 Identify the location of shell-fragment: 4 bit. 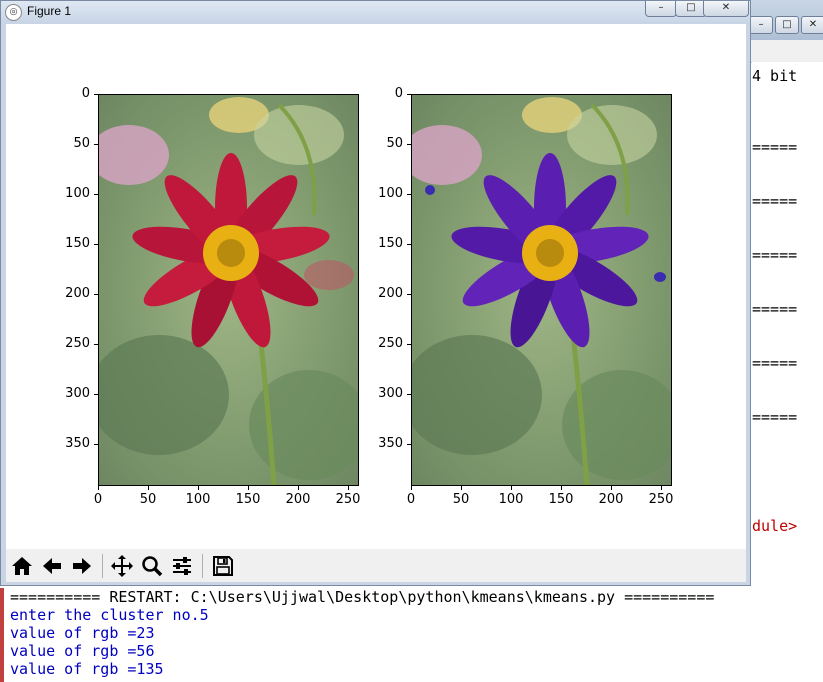
(775, 76).